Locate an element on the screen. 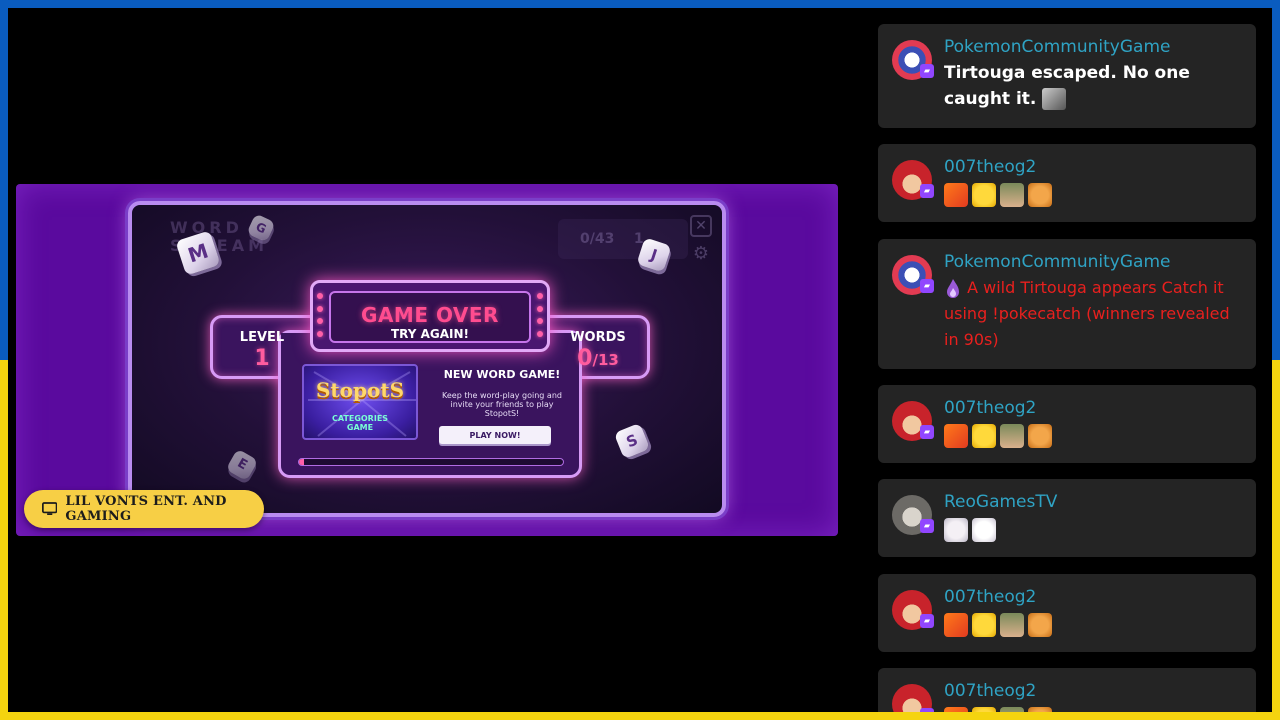 Image resolution: width=1280 pixels, height=720 pixels. channel-badge: LIL VONTS ENT. AND GAMING is located at coordinates (144, 509).